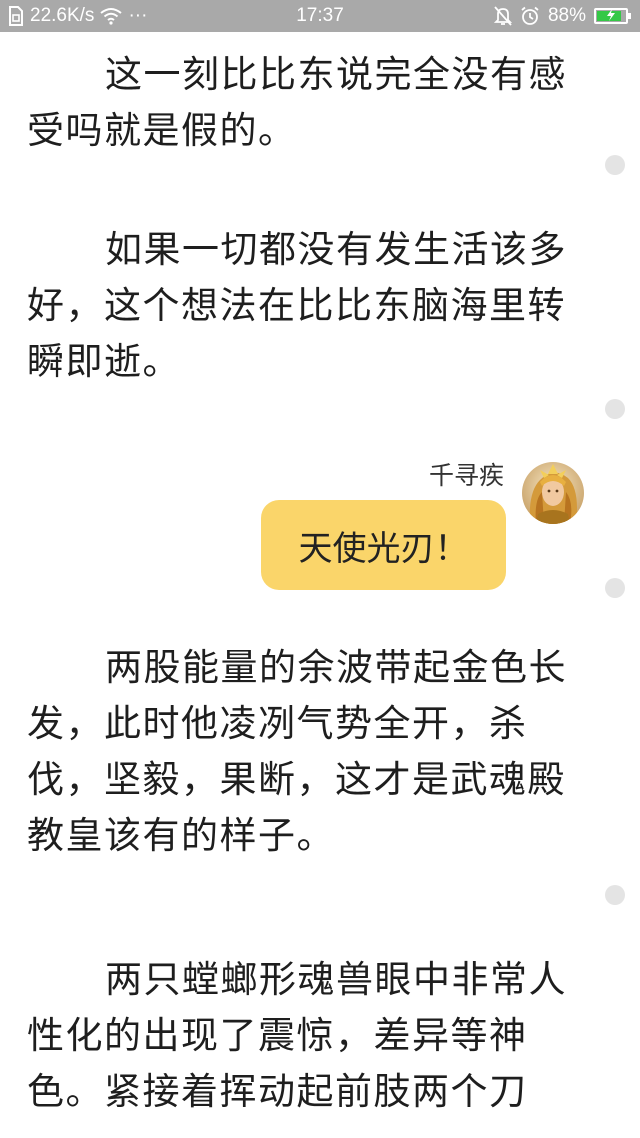 The height and width of the screenshot is (1138, 640). Describe the element at coordinates (138, 15) in the screenshot. I see `more-indicator: ···` at that location.